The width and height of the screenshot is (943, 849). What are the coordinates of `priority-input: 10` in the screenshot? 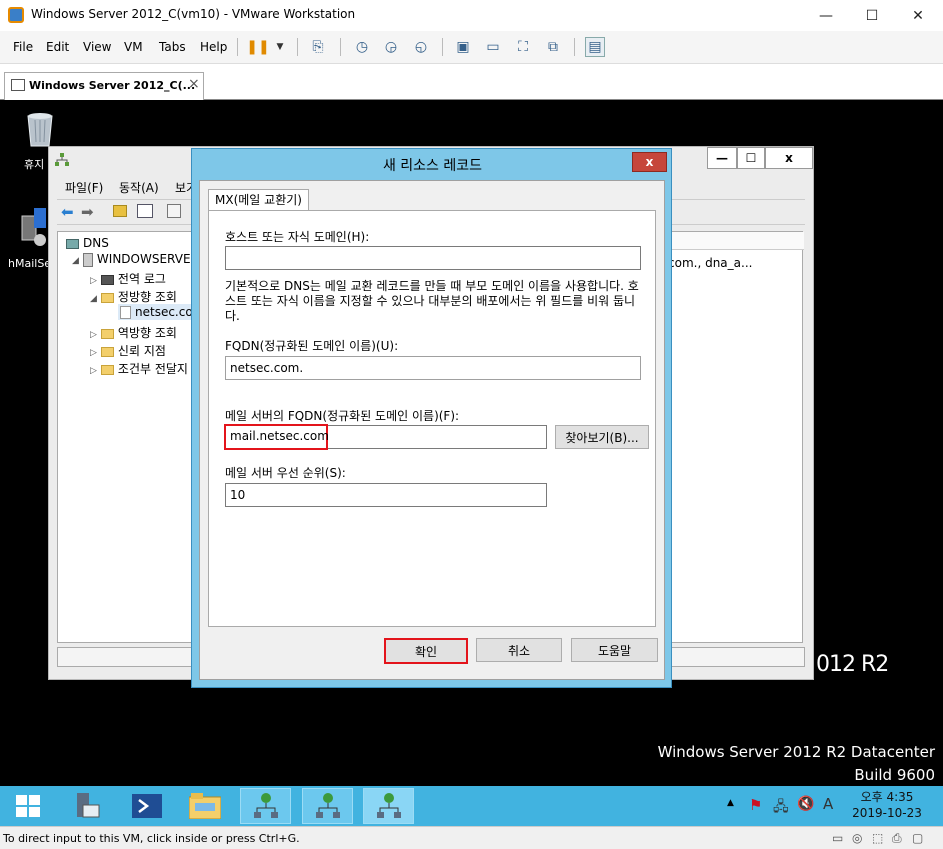 It's located at (386, 495).